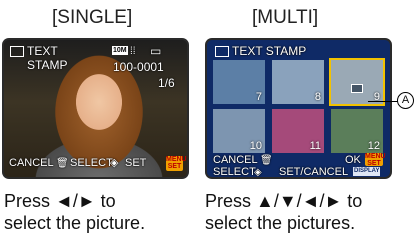 Image resolution: width=415 pixels, height=240 pixels. I want to click on thumbnail: 7, so click(239, 82).